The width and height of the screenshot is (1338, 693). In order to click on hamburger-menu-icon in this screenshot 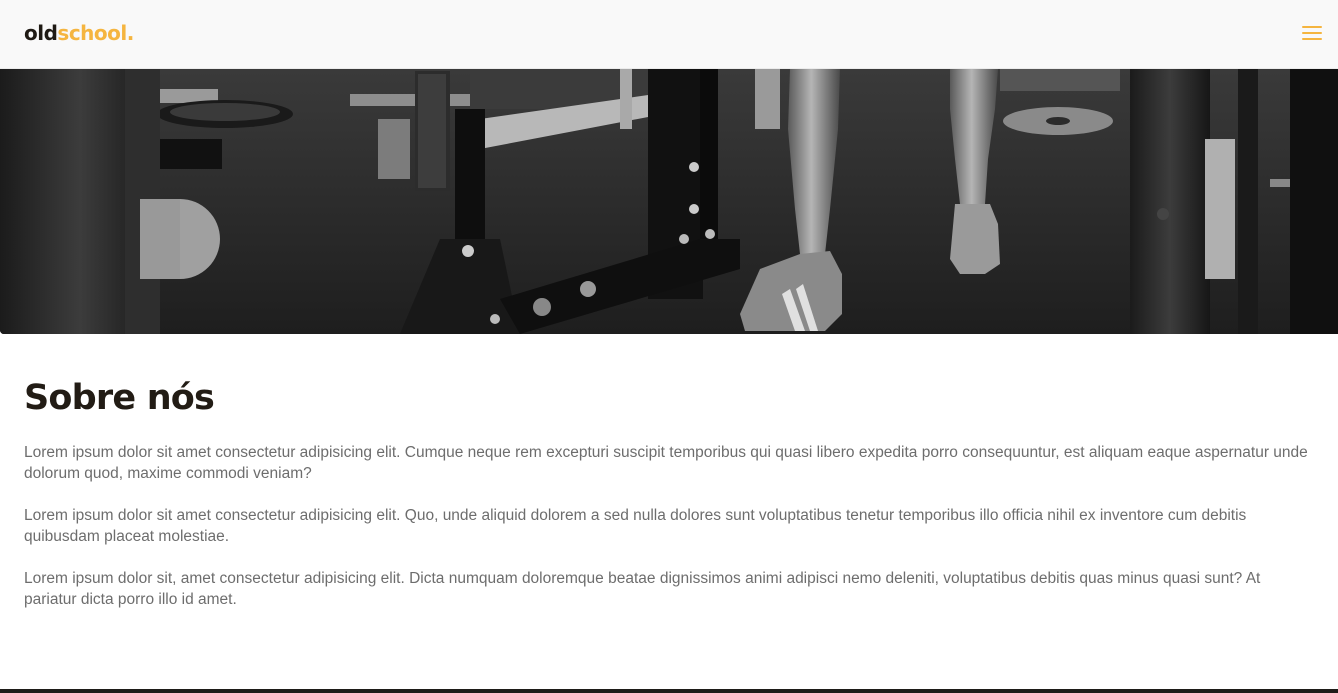, I will do `click(1313, 33)`.